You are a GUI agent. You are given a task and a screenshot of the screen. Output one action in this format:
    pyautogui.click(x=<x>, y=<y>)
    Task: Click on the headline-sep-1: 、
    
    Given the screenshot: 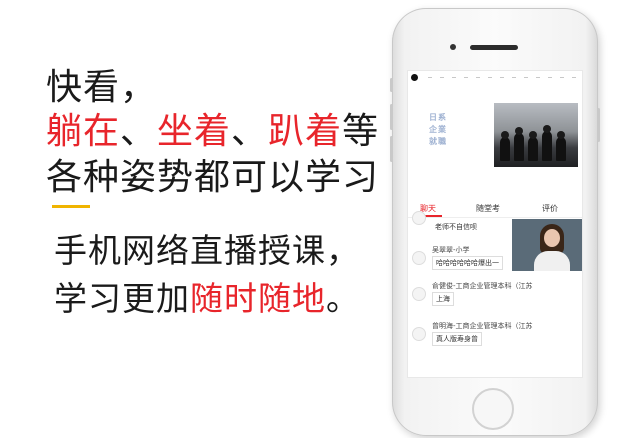 What is the action you would take?
    pyautogui.click(x=139, y=131)
    